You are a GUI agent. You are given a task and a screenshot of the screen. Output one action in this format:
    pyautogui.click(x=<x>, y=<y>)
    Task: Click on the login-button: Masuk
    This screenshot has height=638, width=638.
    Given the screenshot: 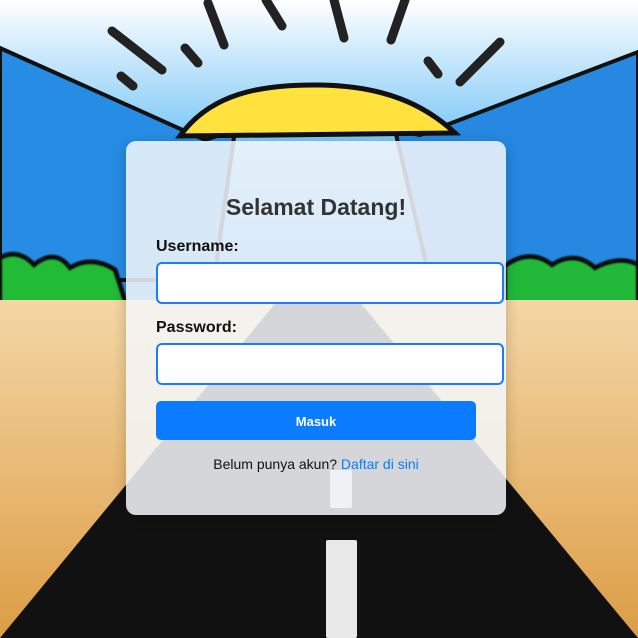 What is the action you would take?
    pyautogui.click(x=316, y=420)
    